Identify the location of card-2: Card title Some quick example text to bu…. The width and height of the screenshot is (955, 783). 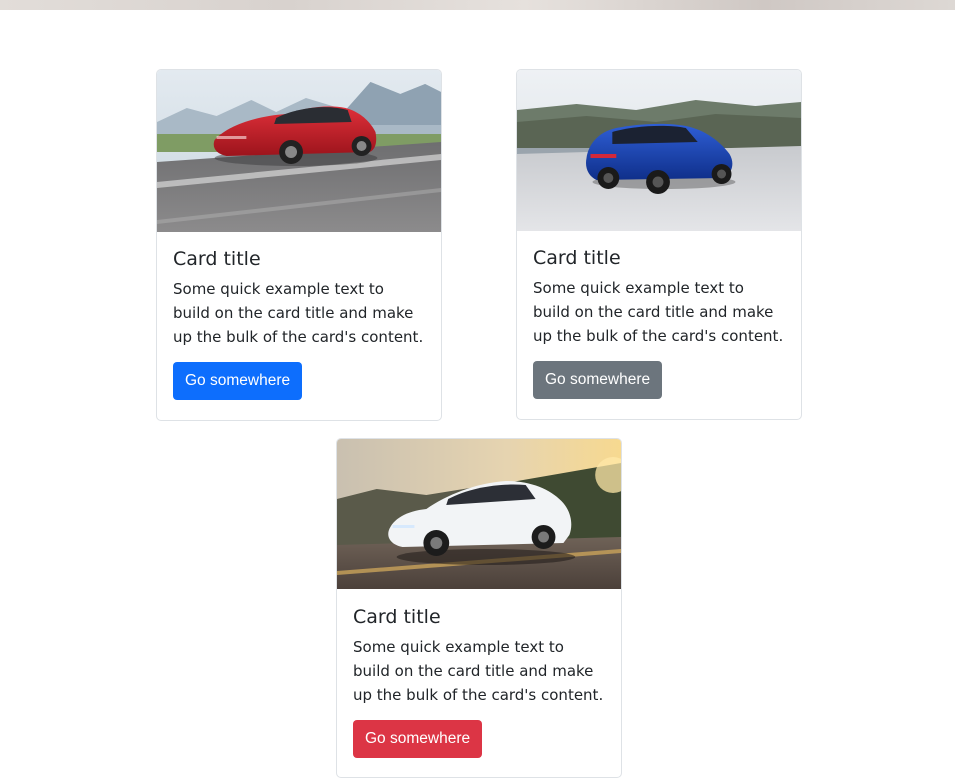
(659, 244).